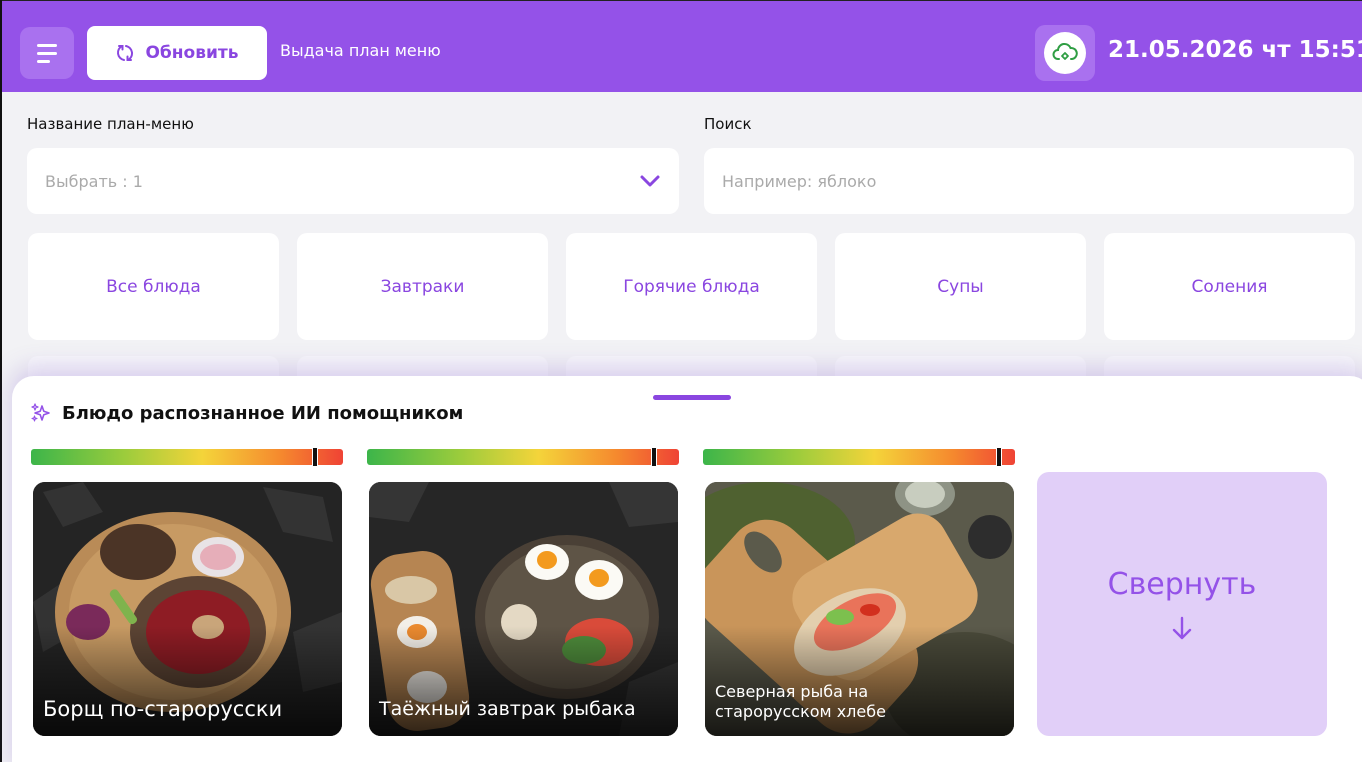 The width and height of the screenshot is (1362, 762). What do you see at coordinates (960, 286) in the screenshot?
I see `category-soups: Супы` at bounding box center [960, 286].